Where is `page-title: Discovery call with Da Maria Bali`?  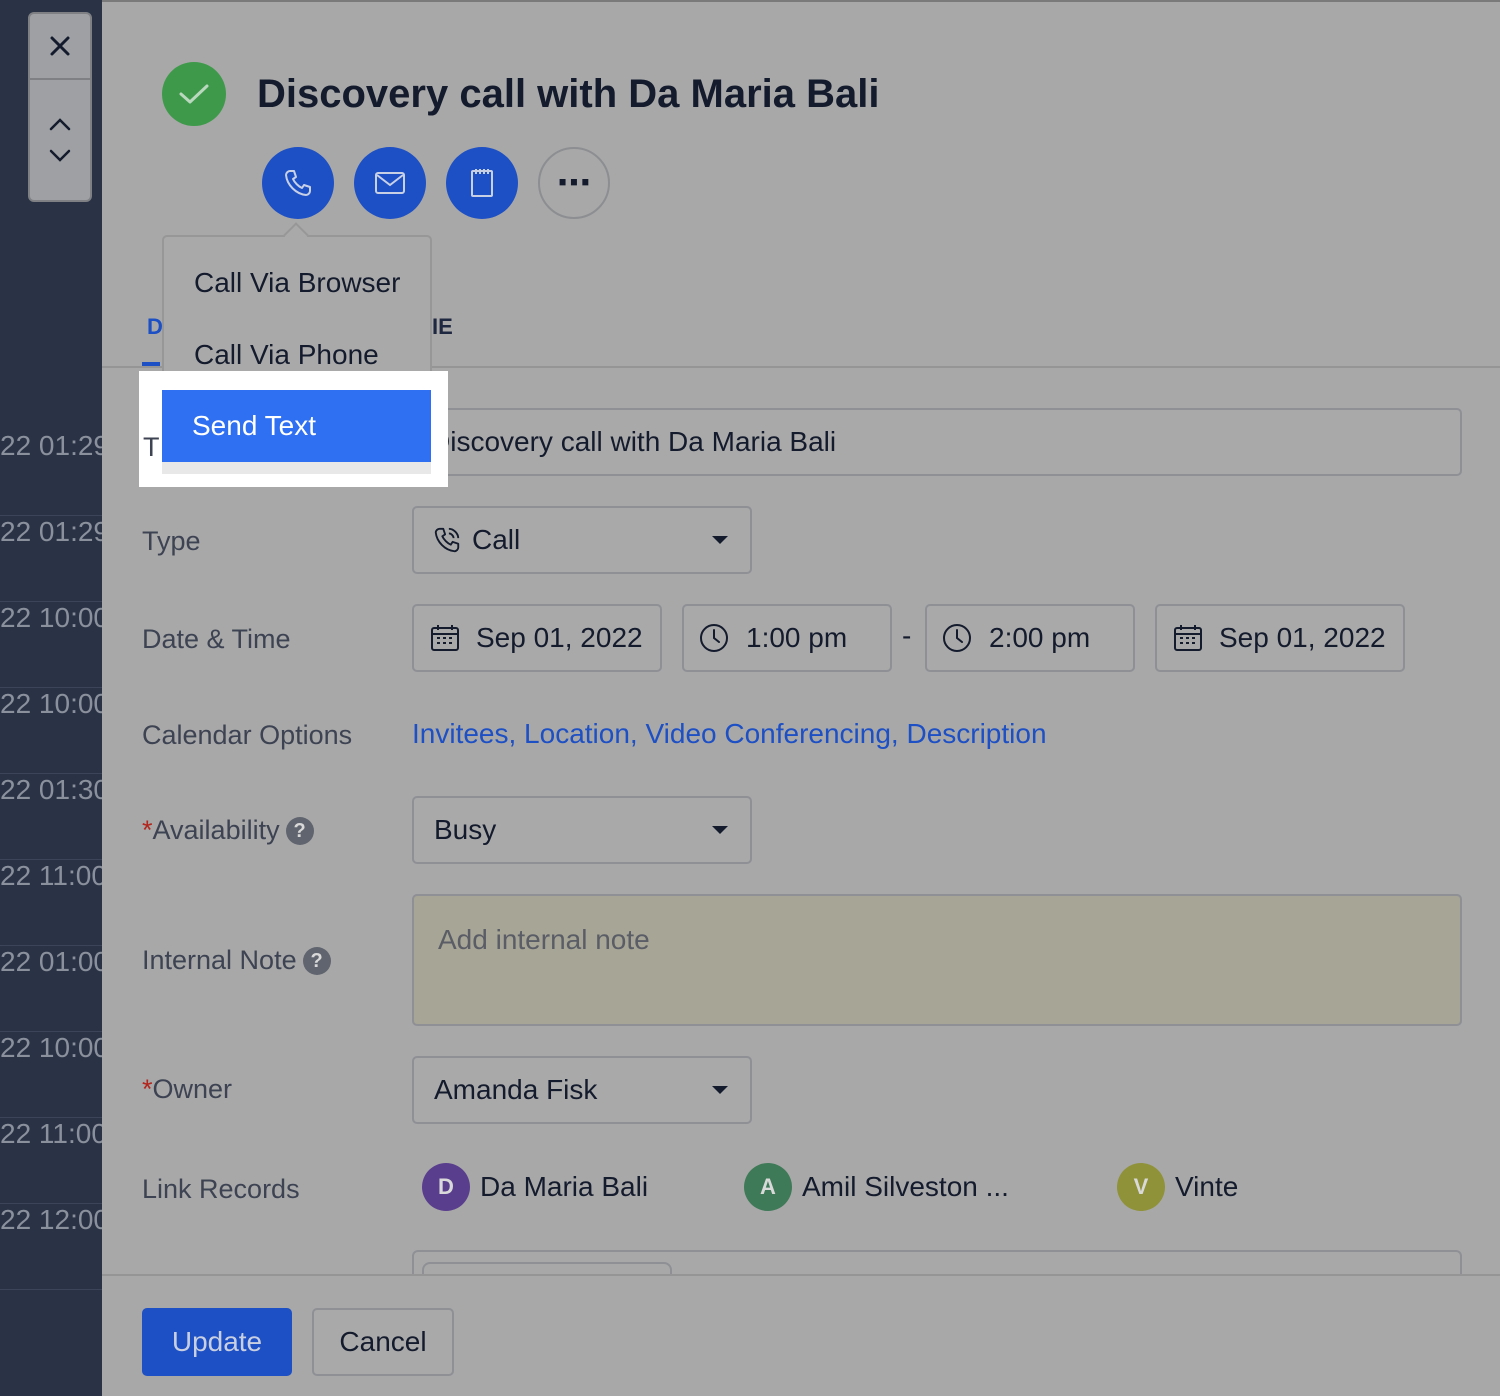 page-title: Discovery call with Da Maria Bali is located at coordinates (568, 94).